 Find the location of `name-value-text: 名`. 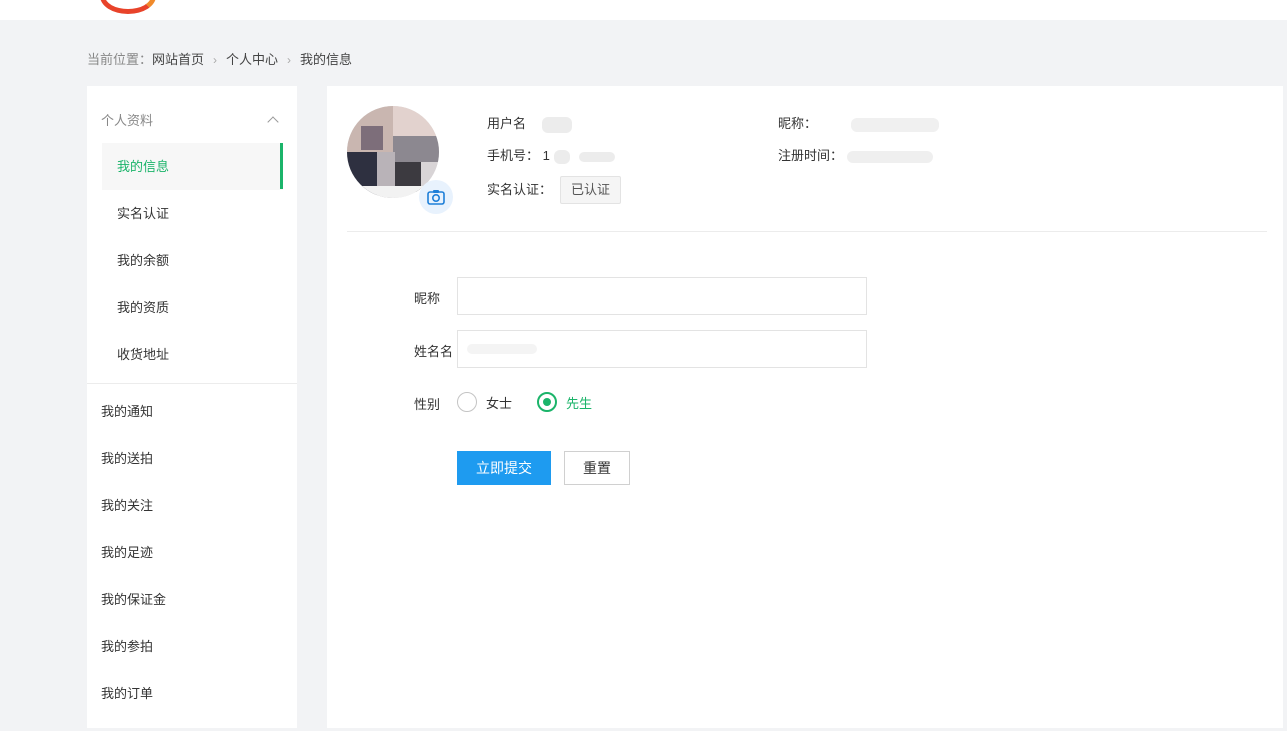

name-value-text: 名 is located at coordinates (447, 351).